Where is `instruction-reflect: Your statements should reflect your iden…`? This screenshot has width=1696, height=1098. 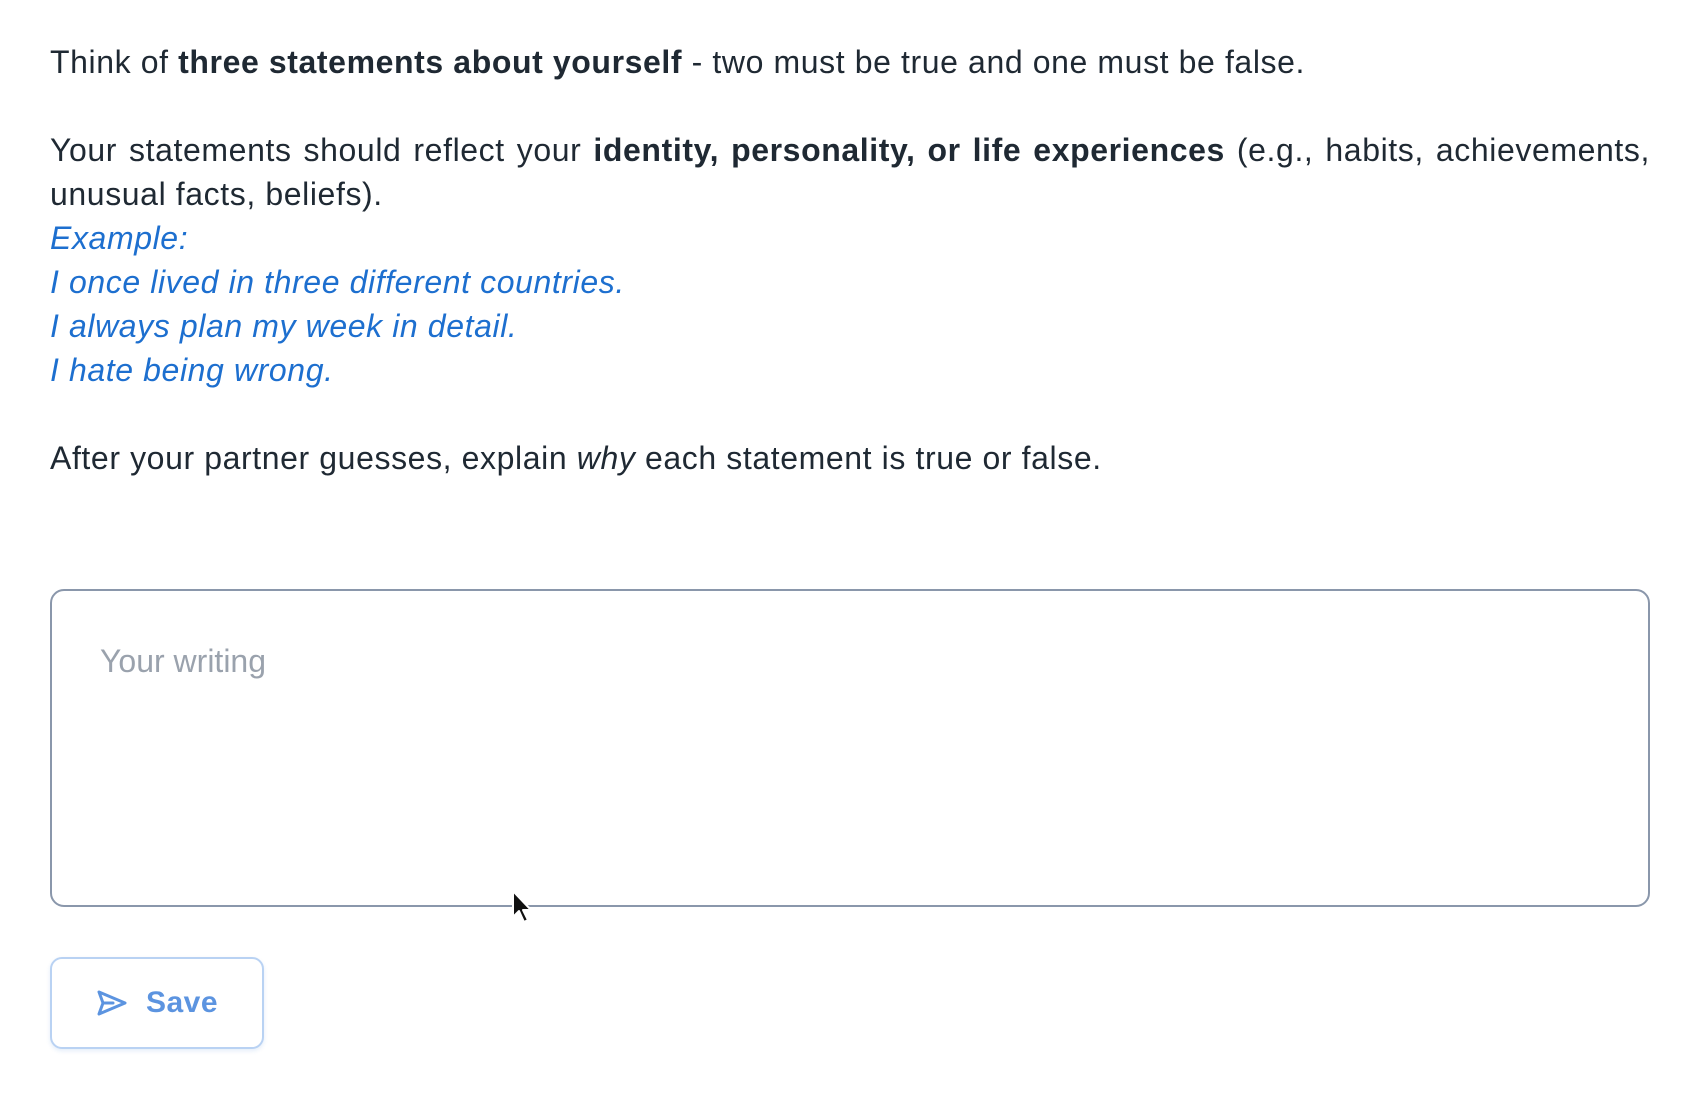
instruction-reflect: Your statements should reflect your iden… is located at coordinates (850, 172).